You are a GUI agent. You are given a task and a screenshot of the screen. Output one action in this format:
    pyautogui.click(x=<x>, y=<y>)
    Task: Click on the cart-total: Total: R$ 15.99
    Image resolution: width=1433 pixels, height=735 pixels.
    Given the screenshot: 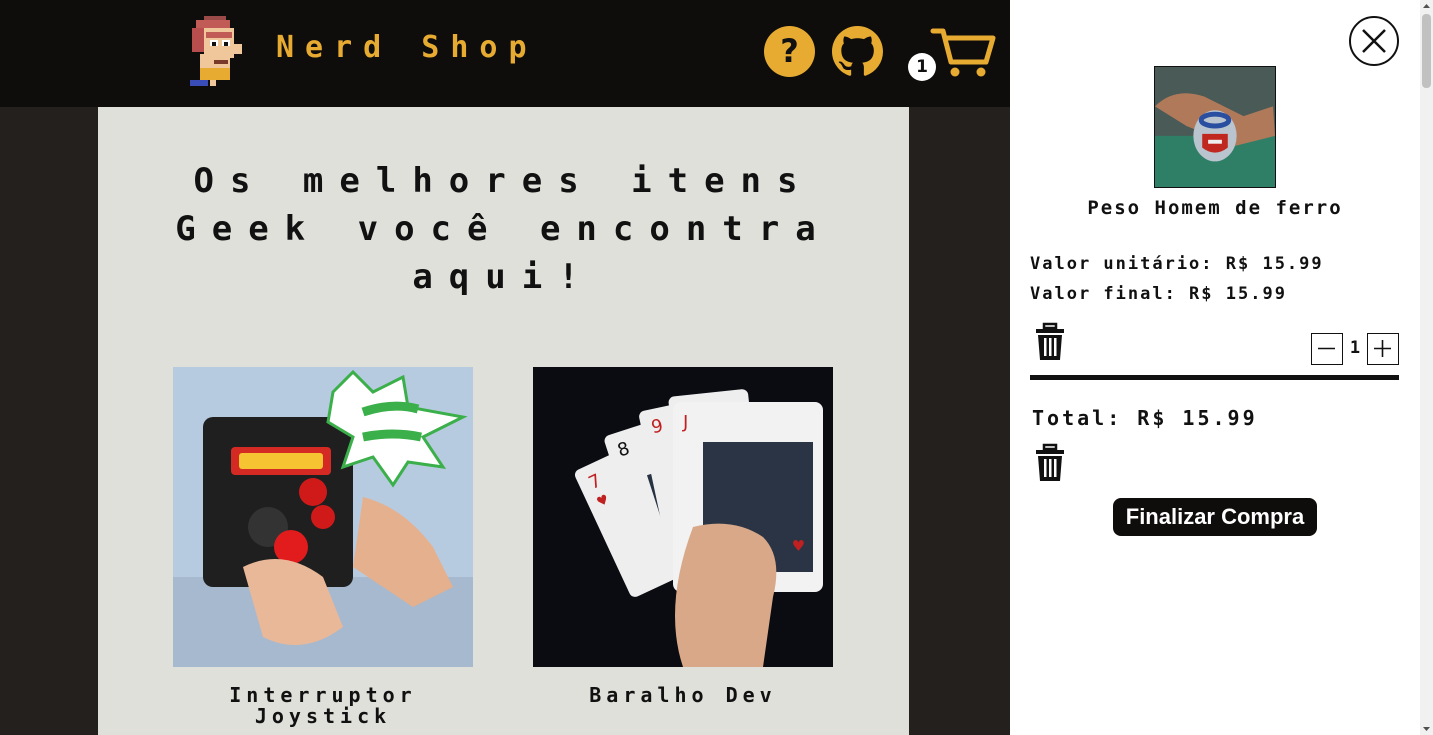 What is the action you would take?
    pyautogui.click(x=1145, y=418)
    